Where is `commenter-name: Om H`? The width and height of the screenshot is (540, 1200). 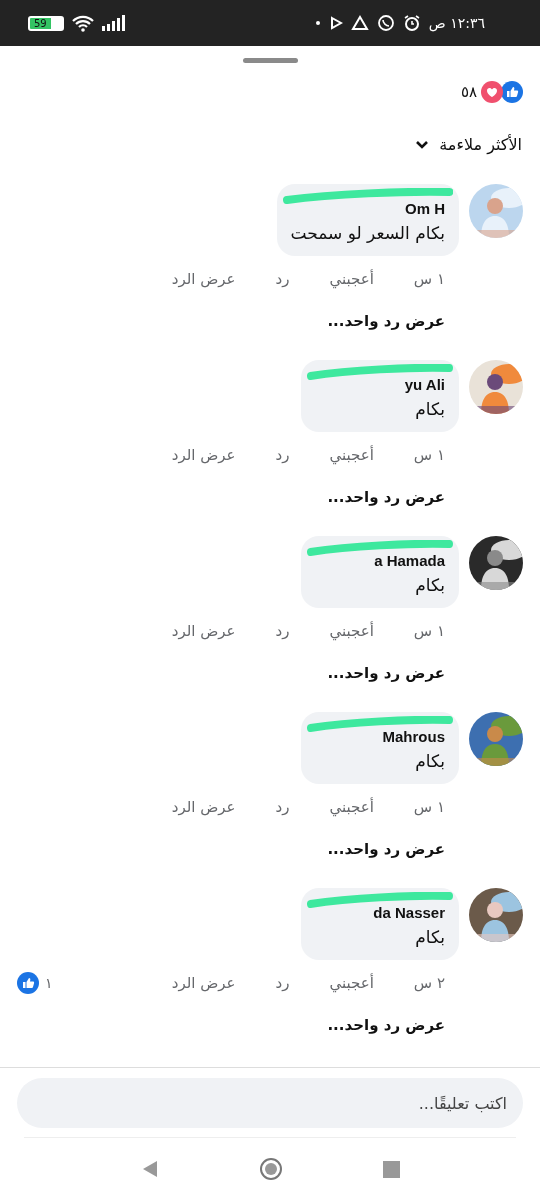 commenter-name: Om H is located at coordinates (367, 209).